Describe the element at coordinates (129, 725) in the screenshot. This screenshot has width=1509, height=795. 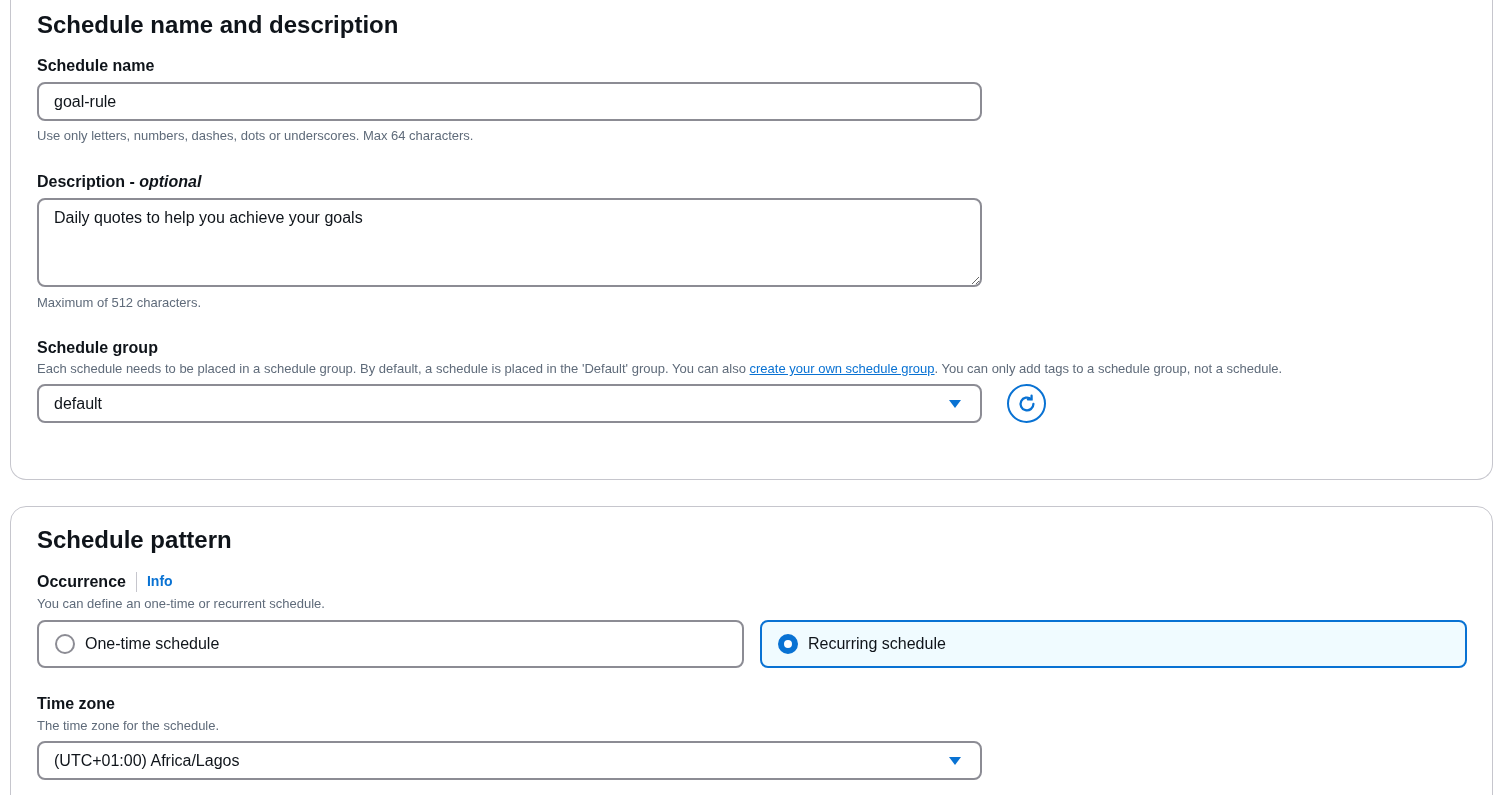
I see `help-text: The time zone for the schedule.` at that location.